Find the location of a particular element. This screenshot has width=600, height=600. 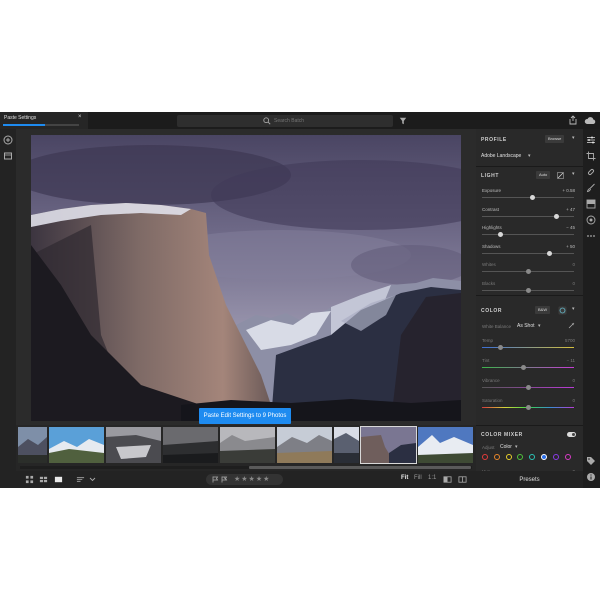

sort-icon is located at coordinates (80, 479).